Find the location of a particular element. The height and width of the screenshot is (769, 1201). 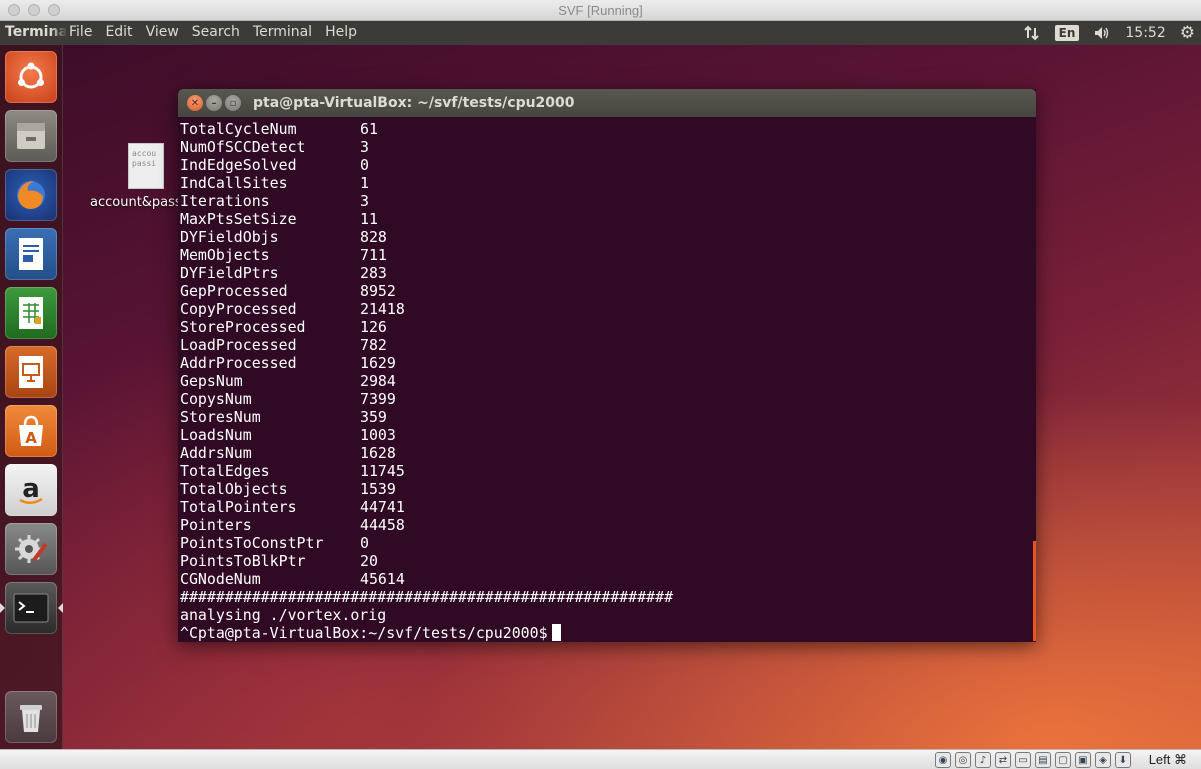

stat-name: CopyProcessed is located at coordinates (238, 309).